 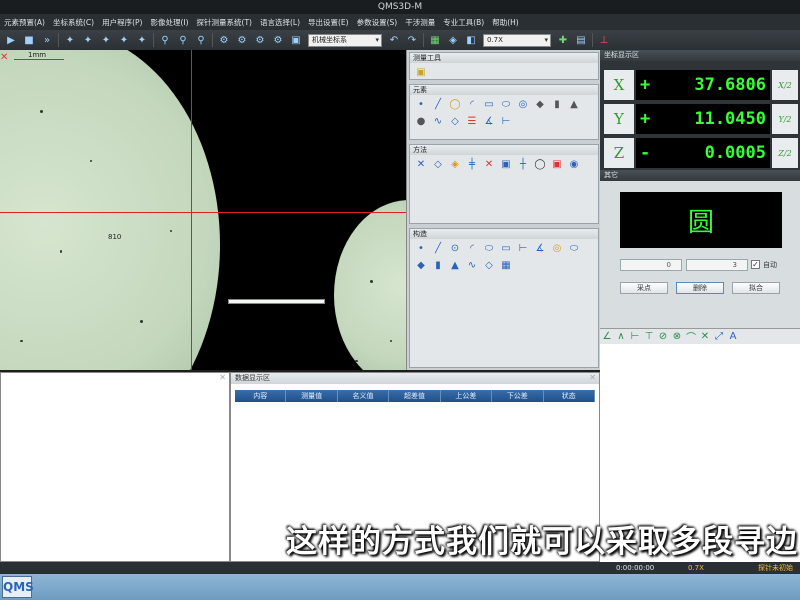 I want to click on axis-icon: ⊥, so click(x=604, y=40).